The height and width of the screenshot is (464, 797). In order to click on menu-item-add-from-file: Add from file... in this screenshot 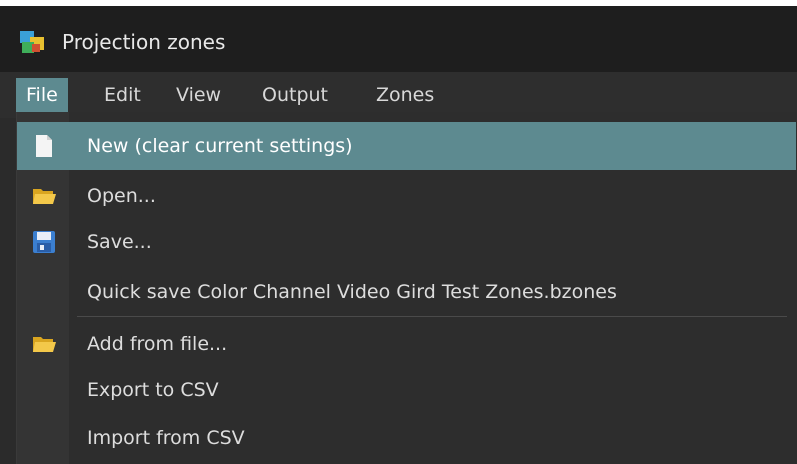, I will do `click(406, 344)`.